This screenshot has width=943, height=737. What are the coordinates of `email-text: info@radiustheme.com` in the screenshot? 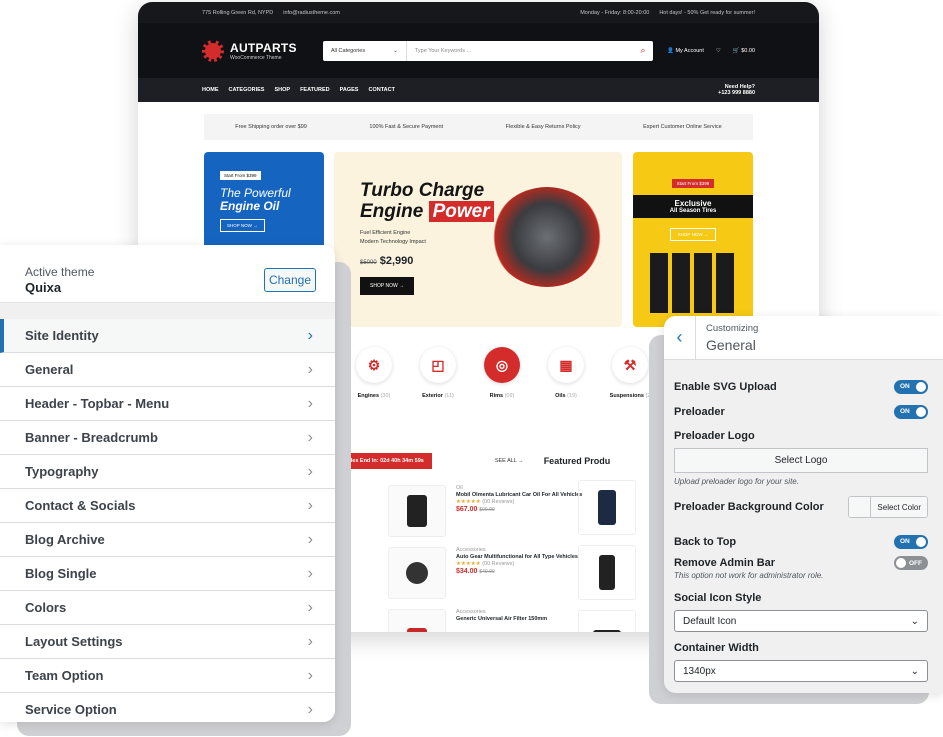 It's located at (311, 13).